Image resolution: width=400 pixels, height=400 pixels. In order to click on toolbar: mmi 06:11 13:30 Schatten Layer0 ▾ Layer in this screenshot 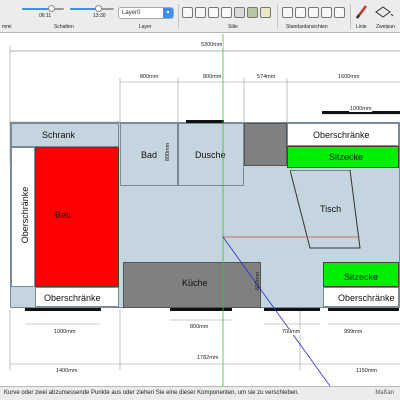, I will do `click(200, 16)`.